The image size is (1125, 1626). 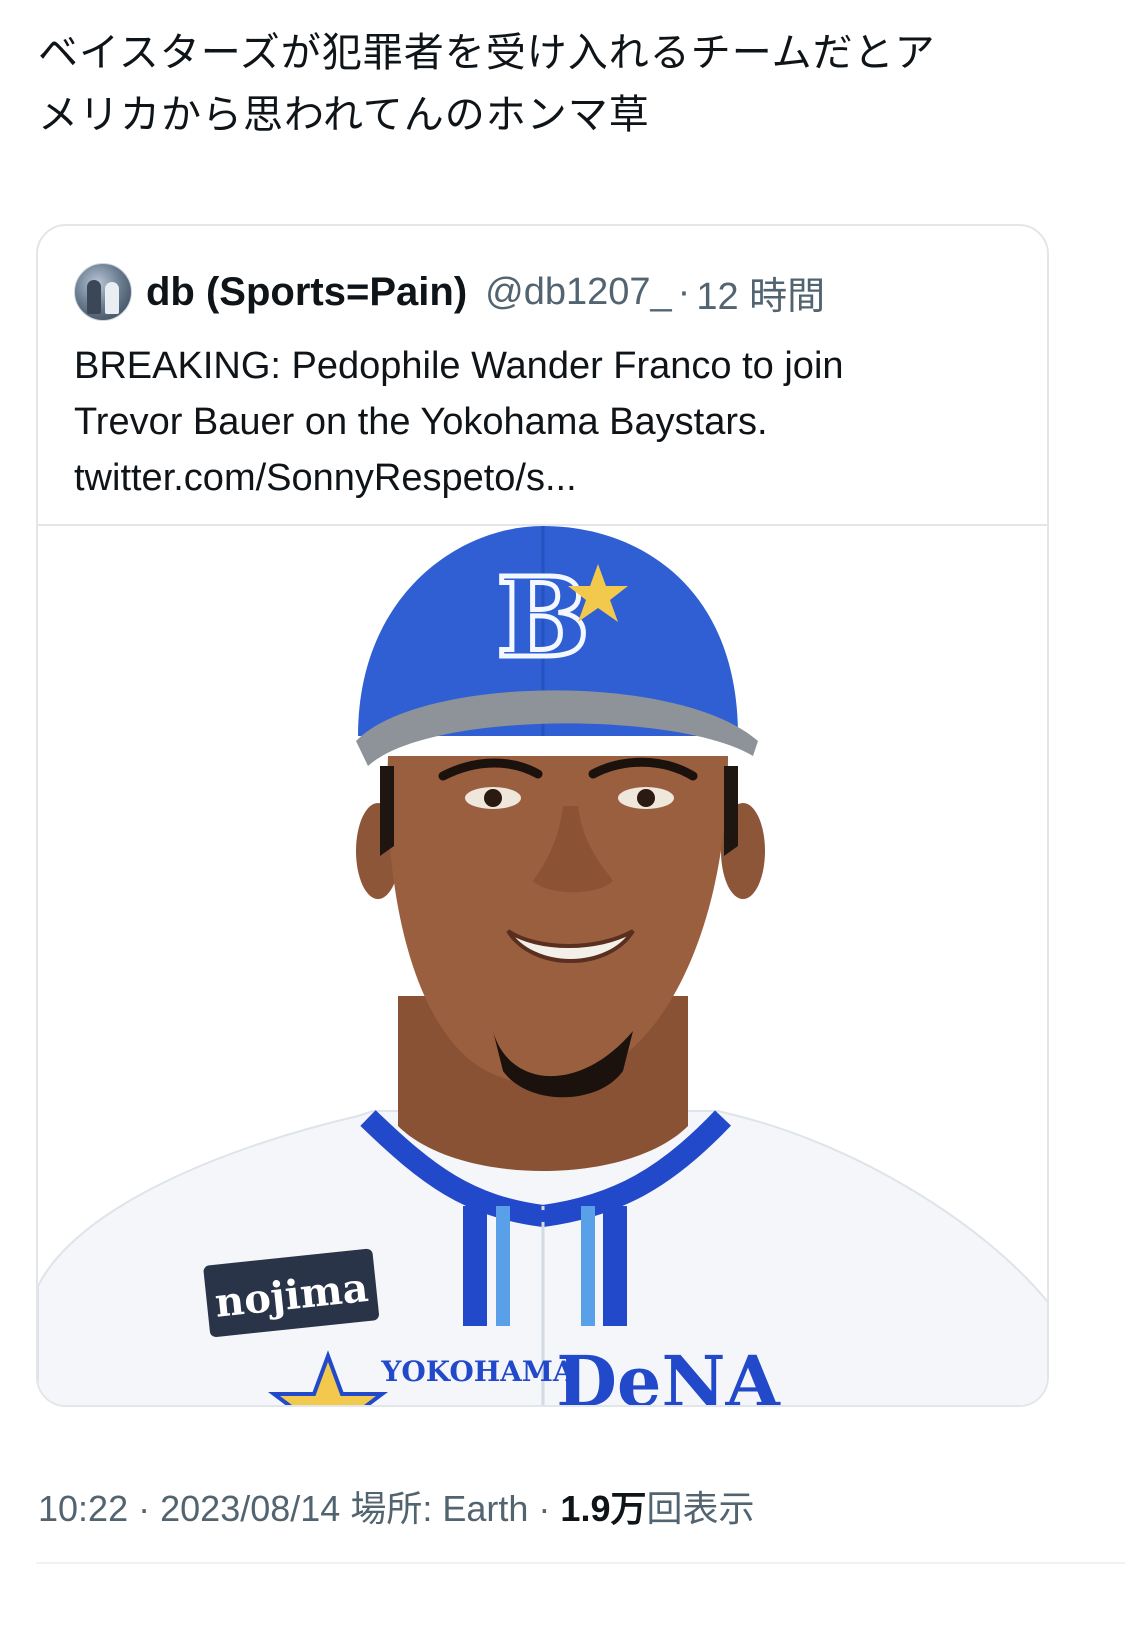 I want to click on cap-logo-text: B, so click(x=543, y=617).